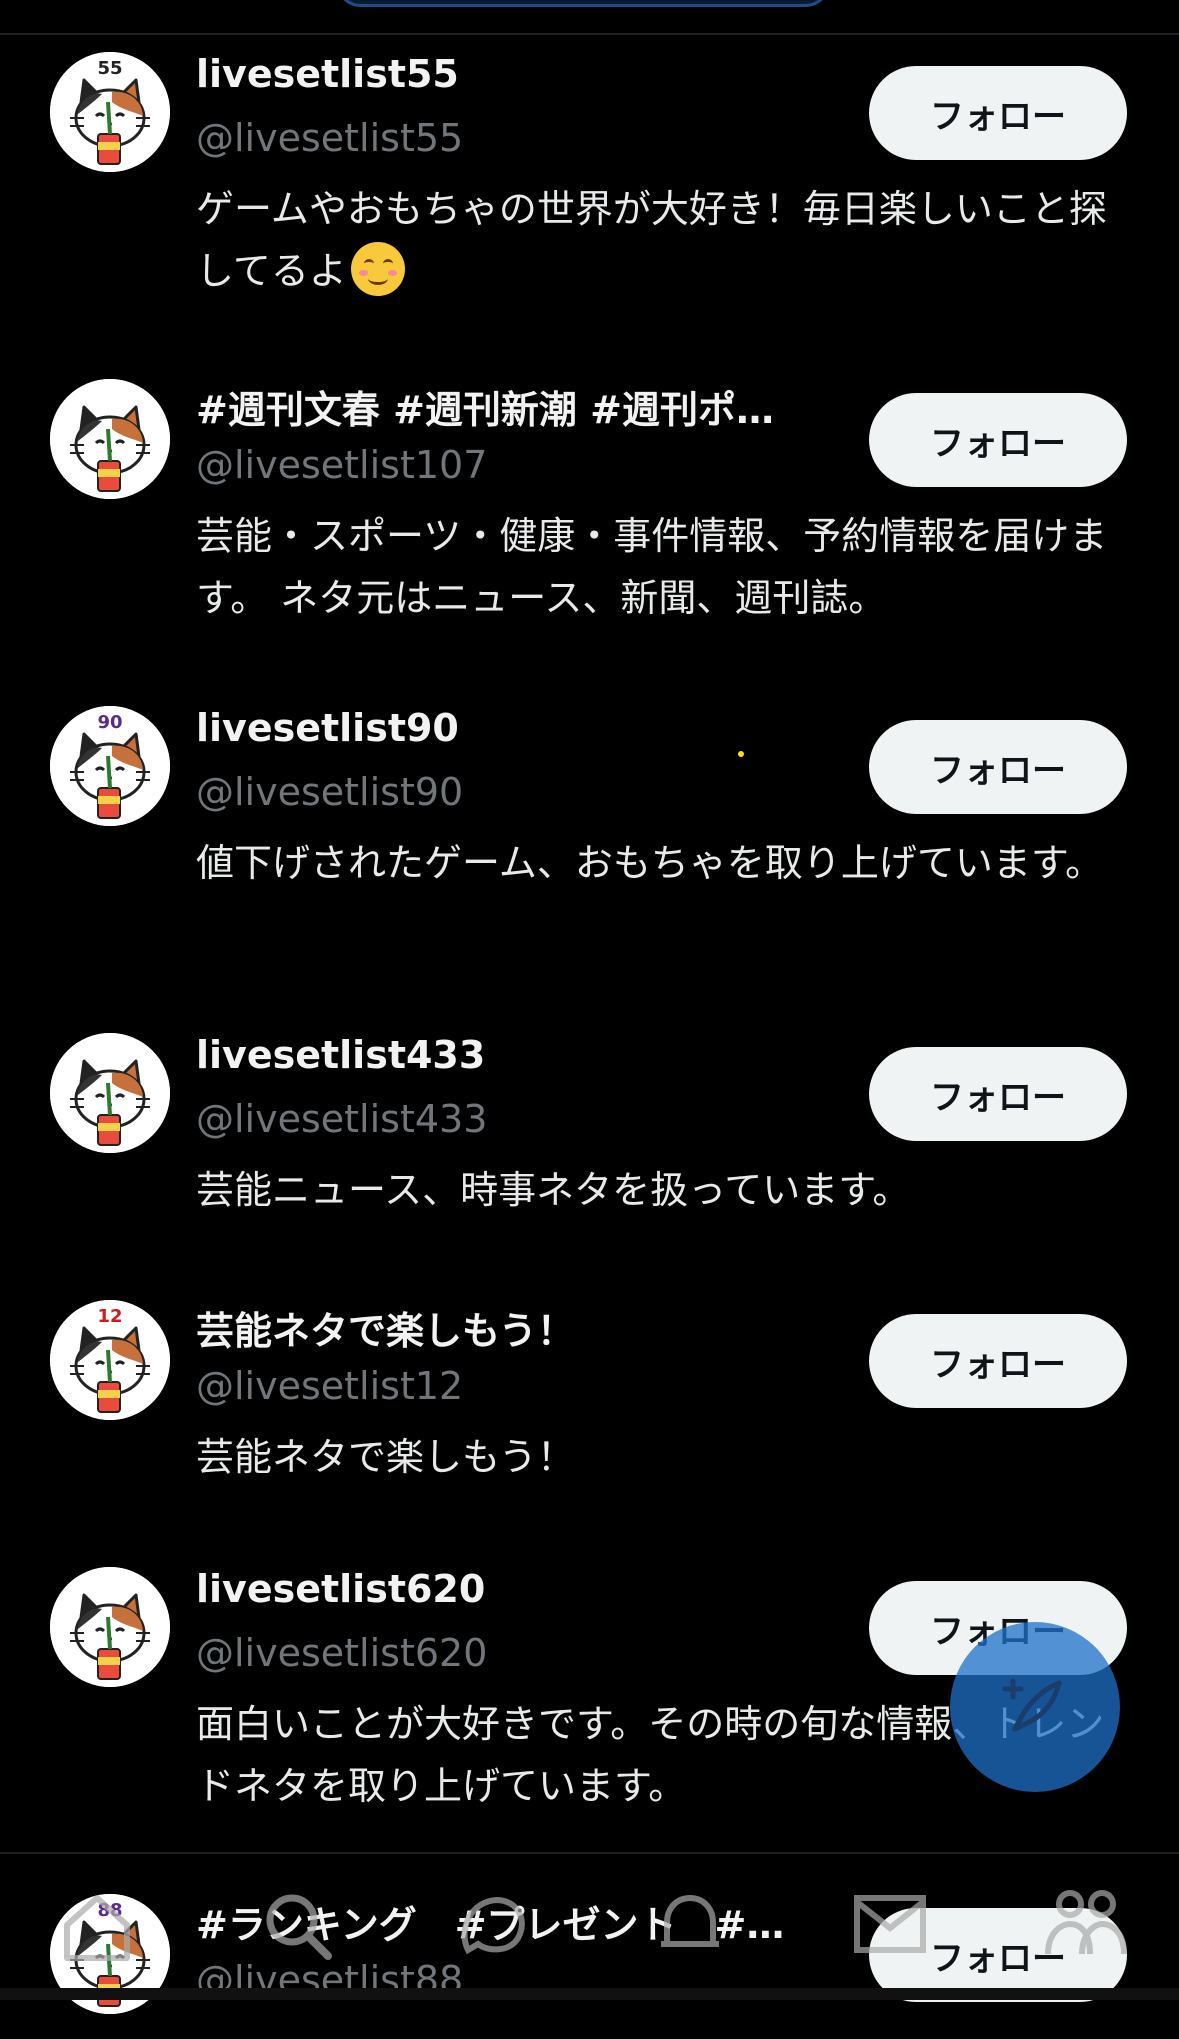  I want to click on cat-avatar-icon: 55, so click(110, 112).